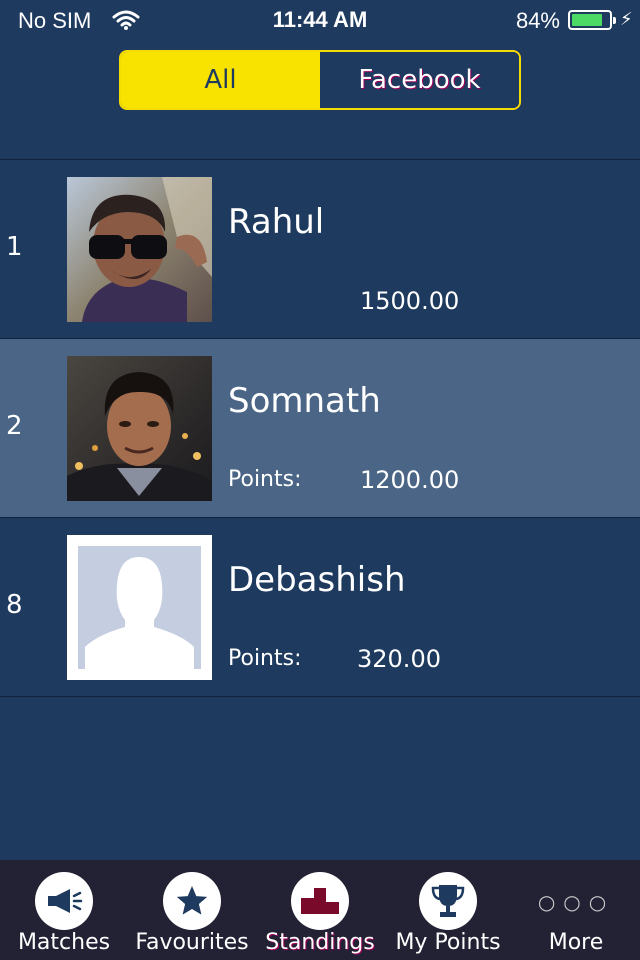 This screenshot has width=640, height=960. I want to click on tab-matches: Matches, so click(64, 910).